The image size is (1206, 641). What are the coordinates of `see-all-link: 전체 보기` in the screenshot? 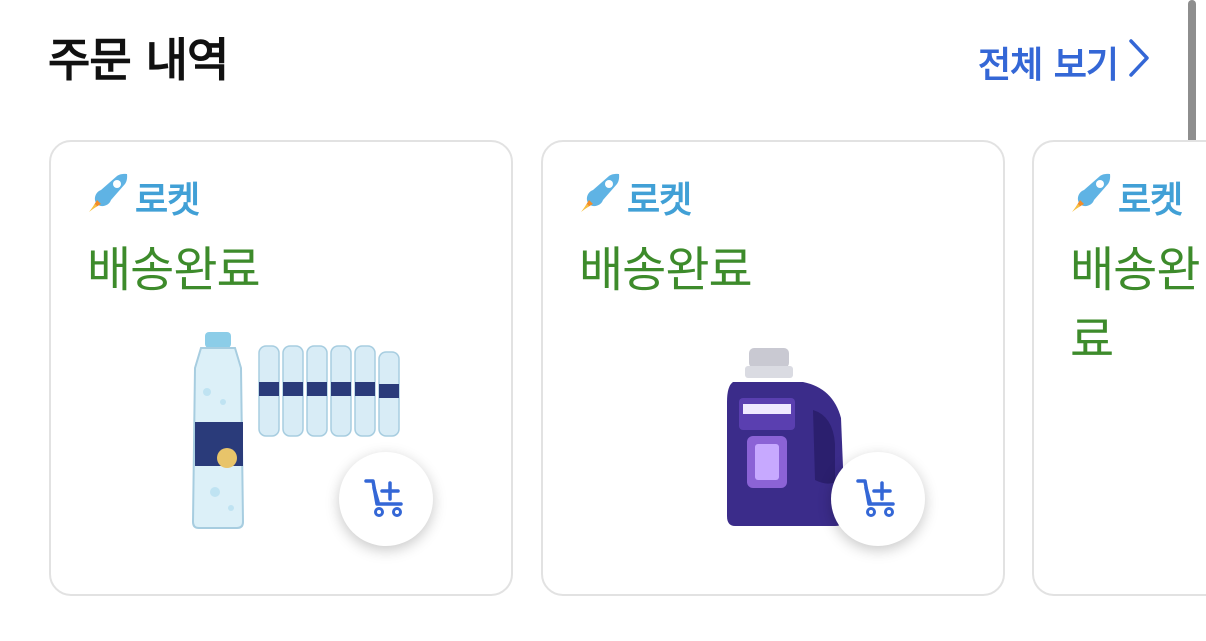 It's located at (1064, 62).